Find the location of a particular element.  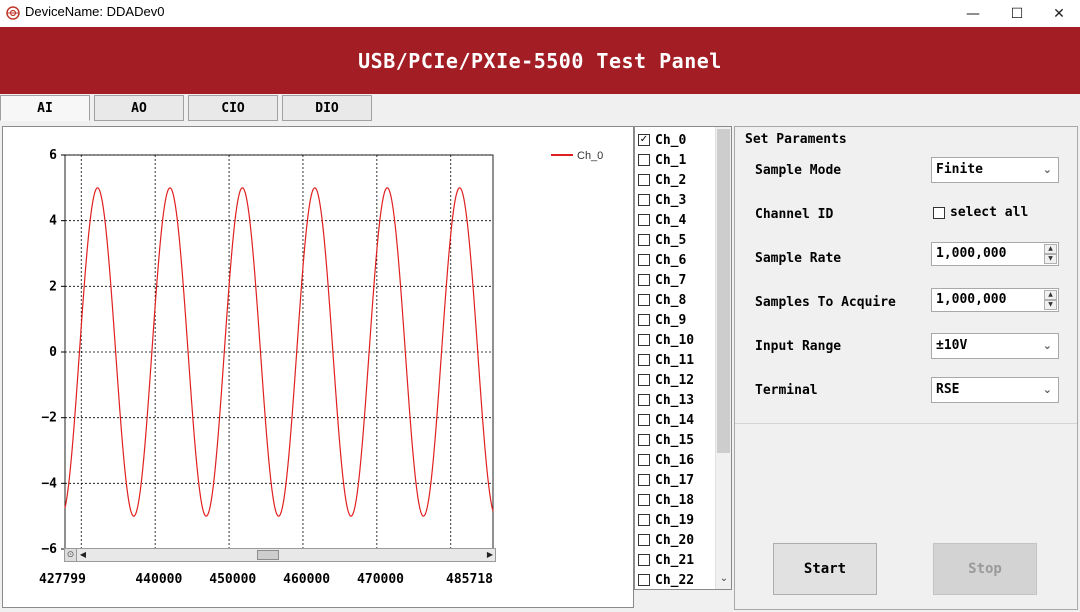

scroll-left-icon: ◀ is located at coordinates (83, 555).